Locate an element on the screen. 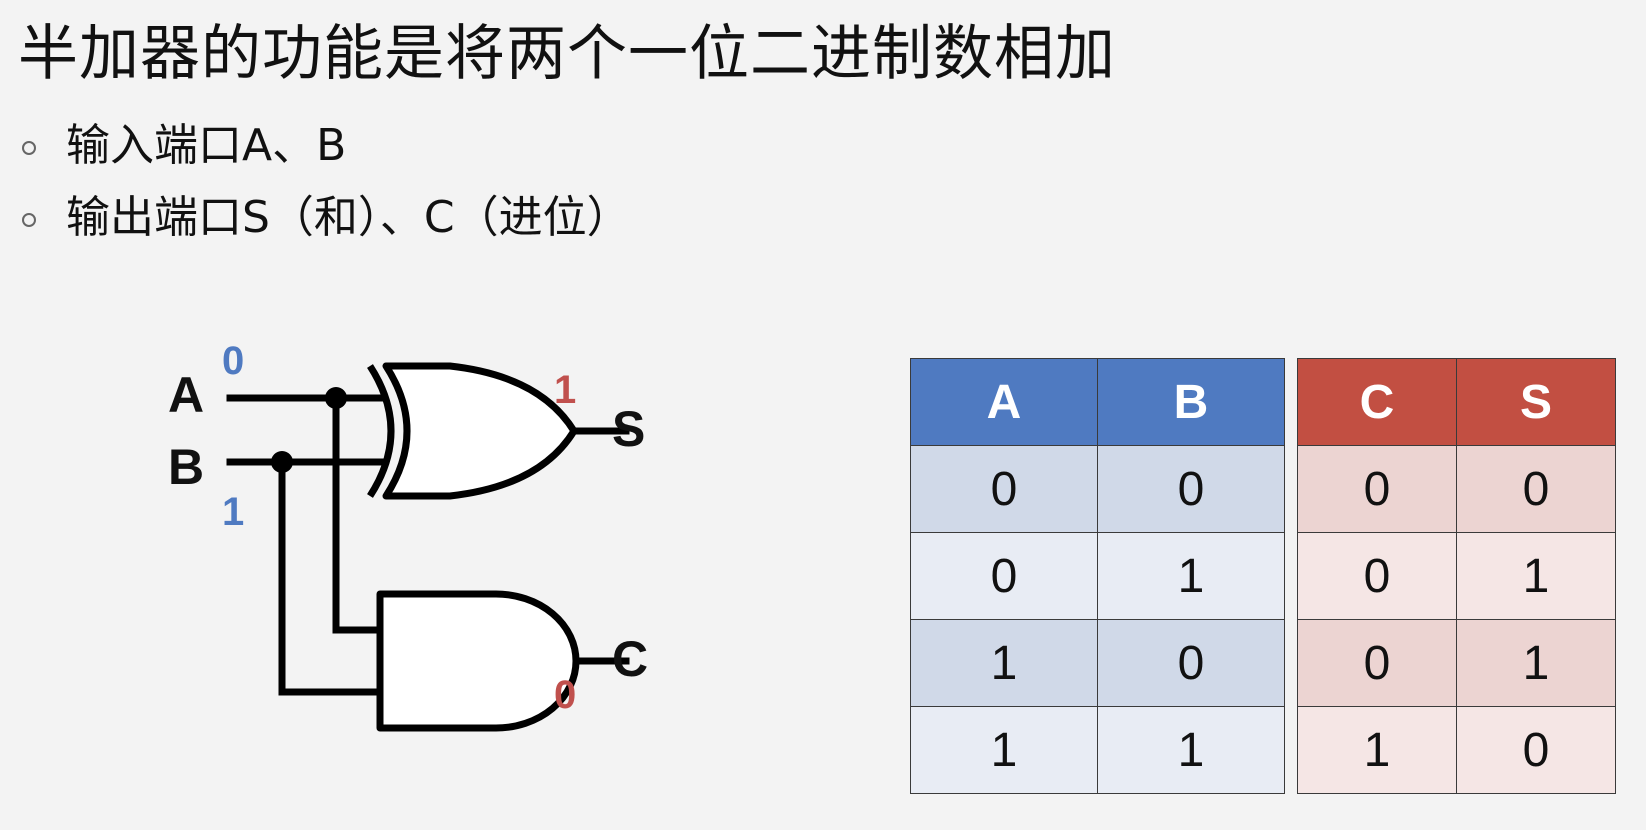  table-row: 1 1 is located at coordinates (1097, 750).